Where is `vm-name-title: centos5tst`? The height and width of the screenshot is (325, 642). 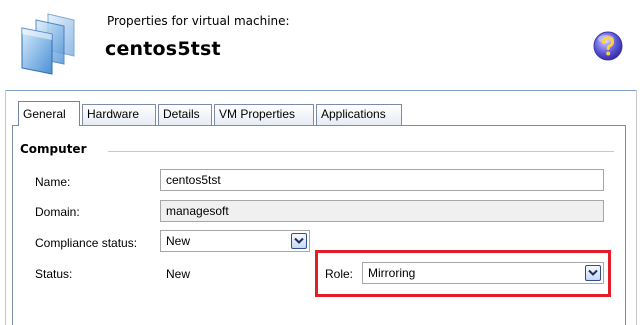
vm-name-title: centos5tst is located at coordinates (163, 49).